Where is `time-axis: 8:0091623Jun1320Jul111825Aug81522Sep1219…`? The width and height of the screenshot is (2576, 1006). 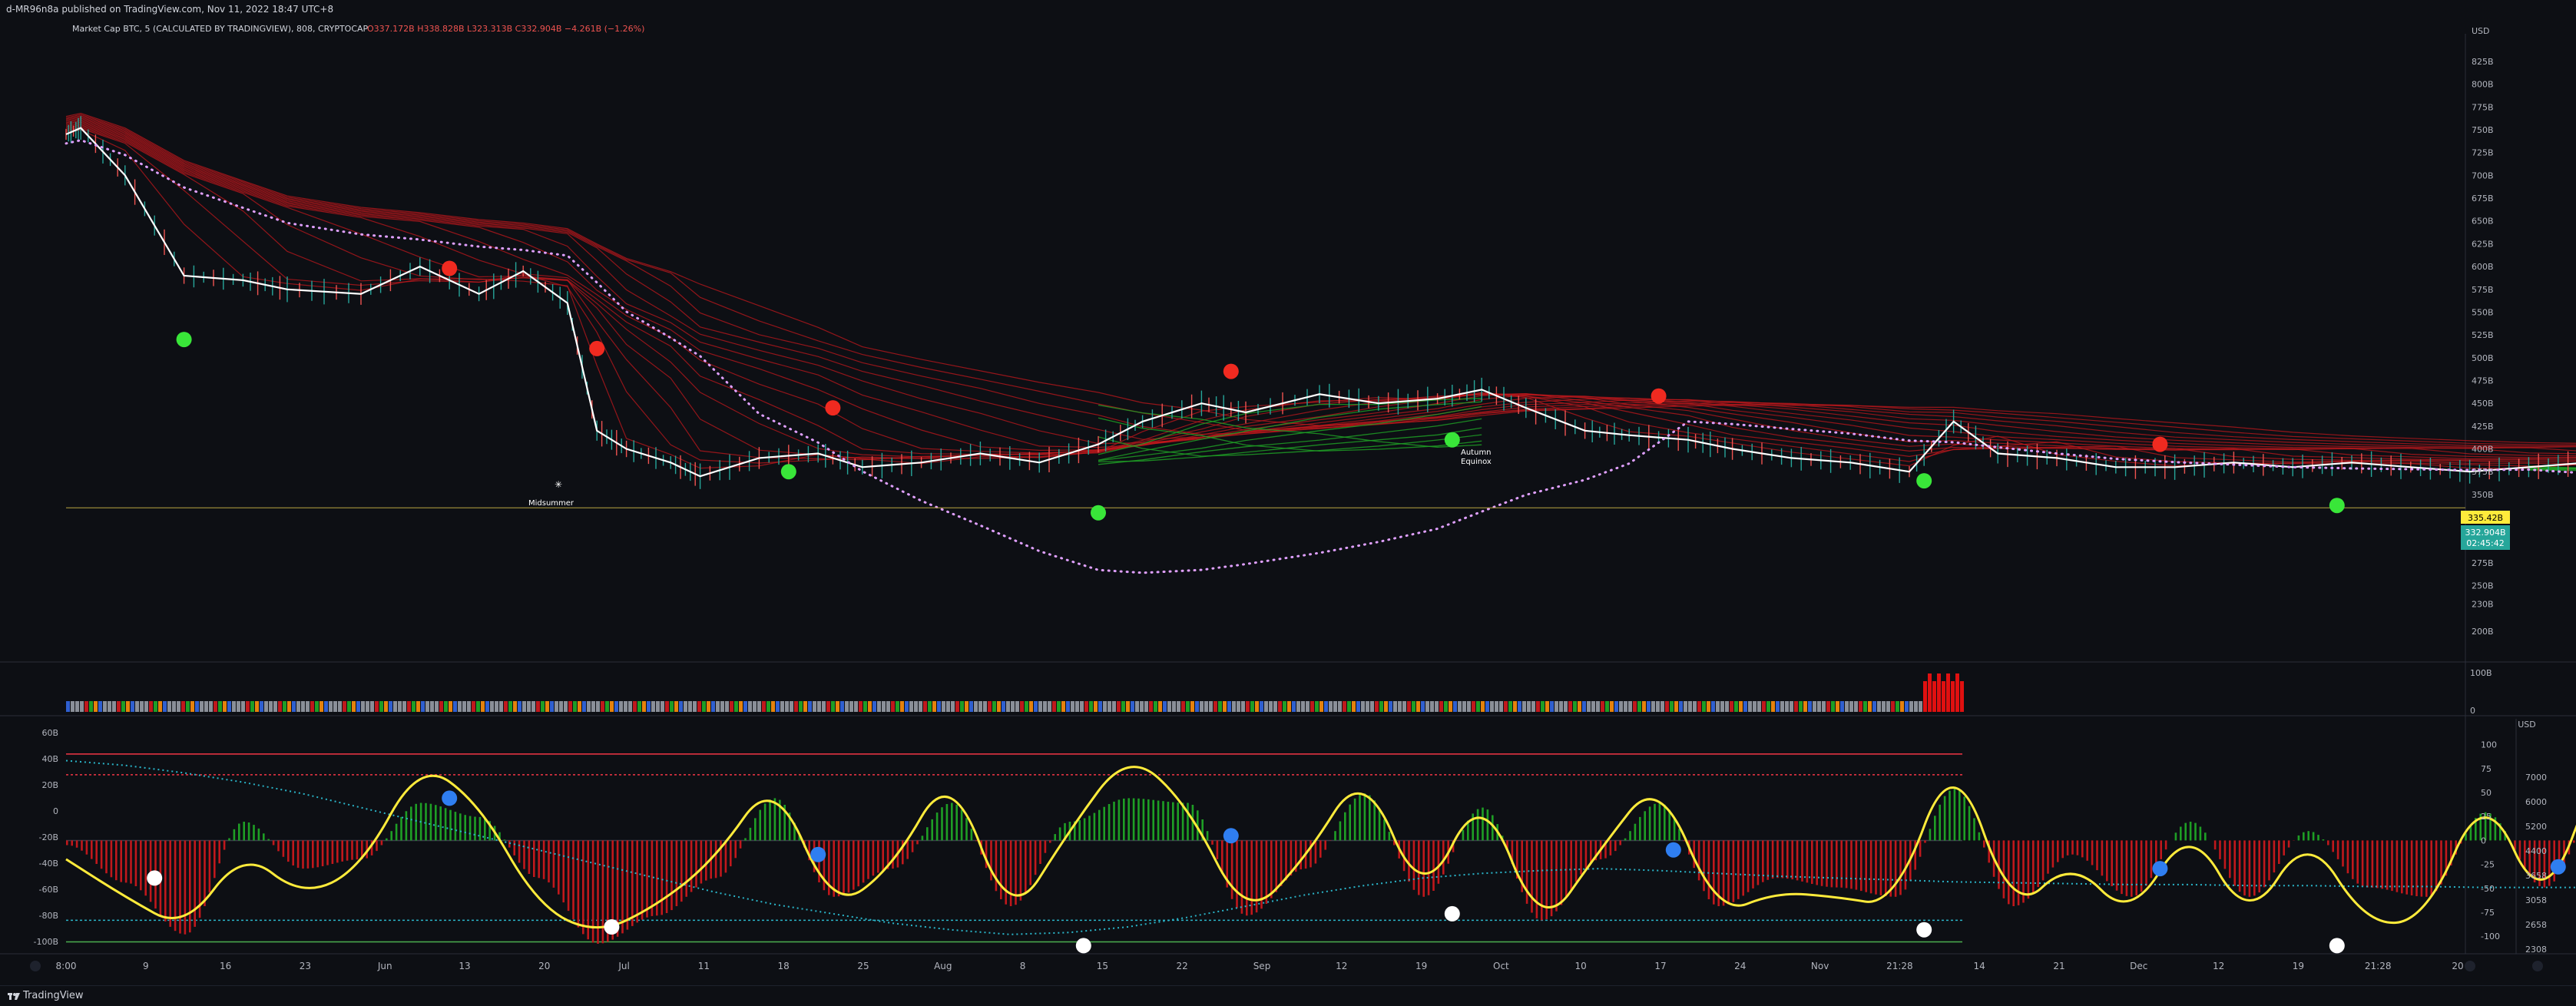
time-axis: 8:0091623Jun1320Jul111825Aug81522Sep1219… is located at coordinates (1260, 966).